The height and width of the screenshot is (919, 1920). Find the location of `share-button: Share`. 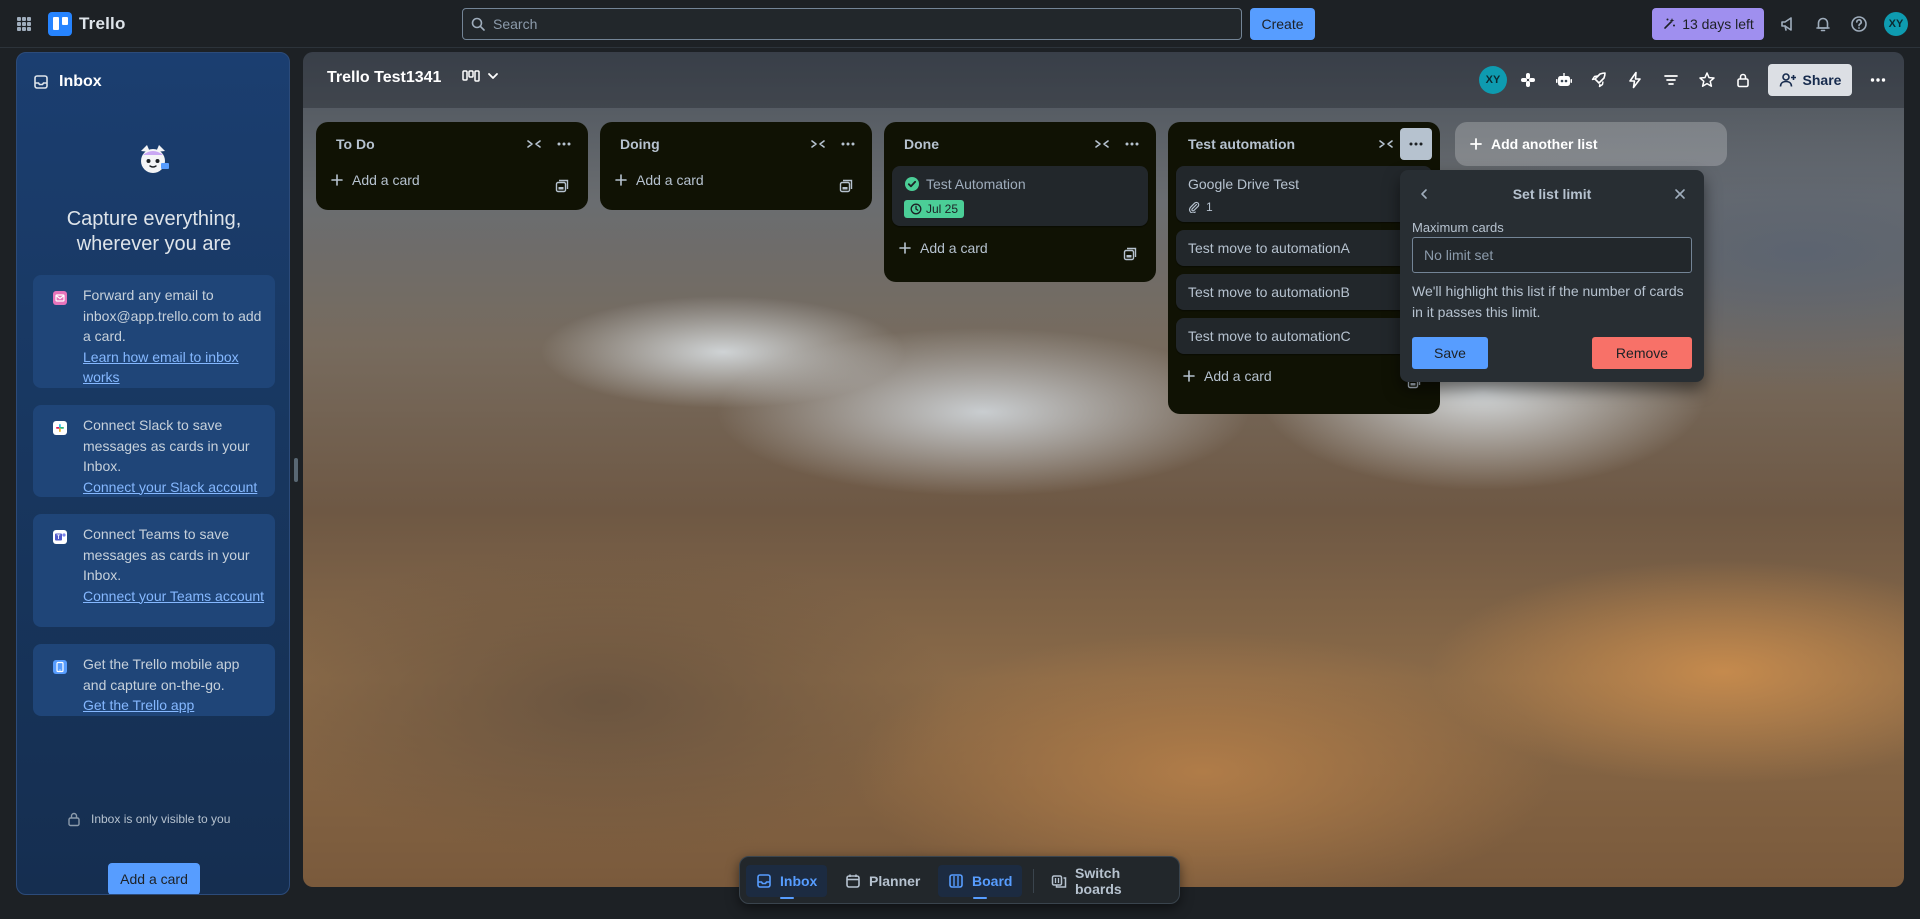

share-button: Share is located at coordinates (1810, 80).